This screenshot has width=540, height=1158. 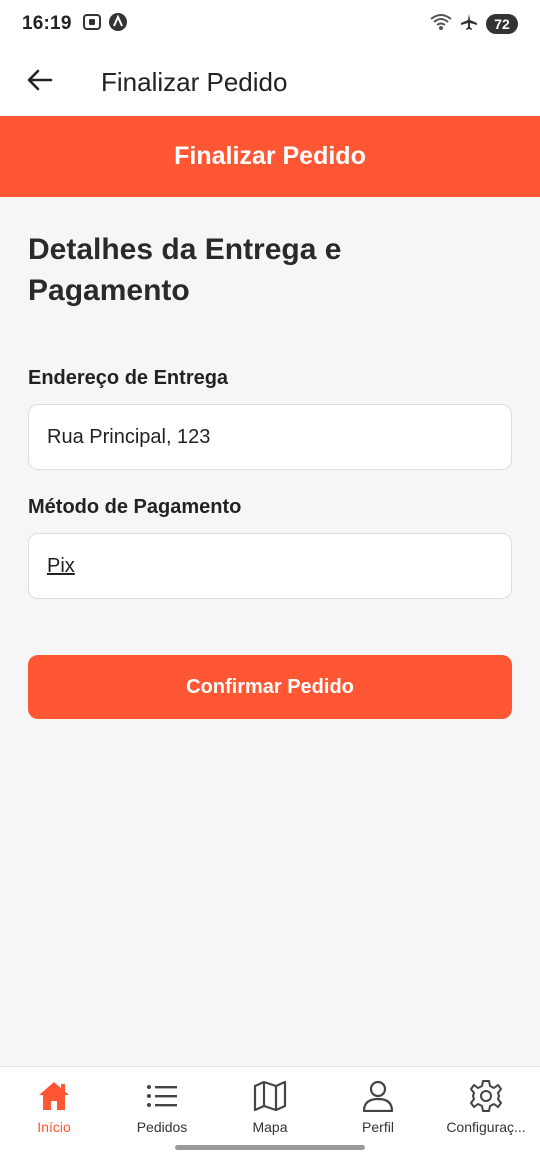 I want to click on app-notification-icon, so click(x=118, y=24).